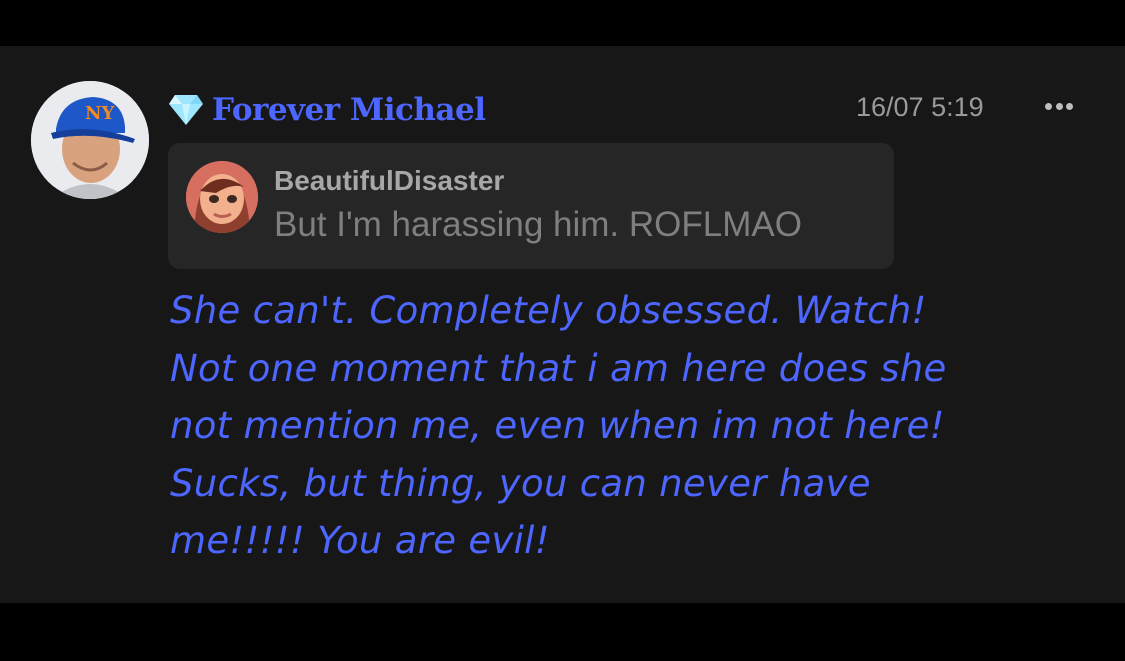 The height and width of the screenshot is (661, 1125). What do you see at coordinates (222, 197) in the screenshot?
I see `quoted-author-avatar` at bounding box center [222, 197].